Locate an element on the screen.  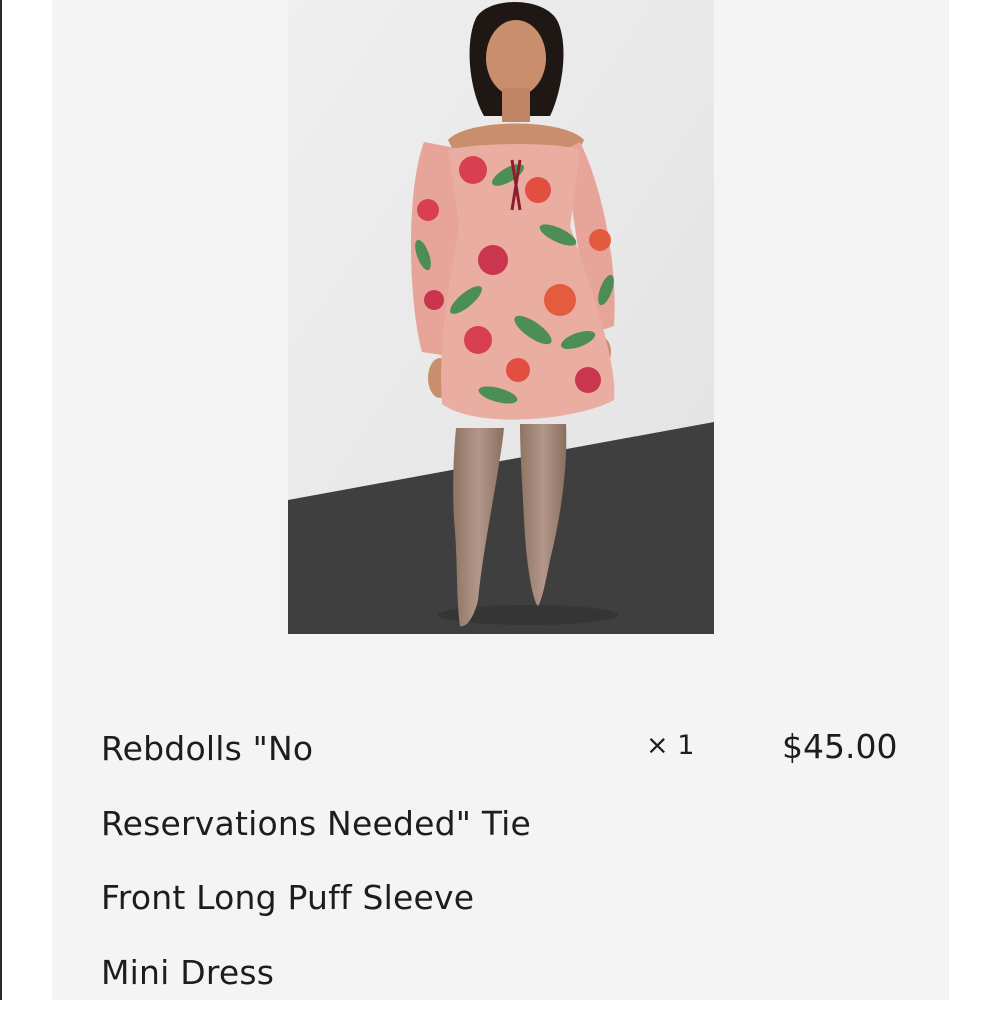
product-name-line: Mini Dress is located at coordinates (341, 973).